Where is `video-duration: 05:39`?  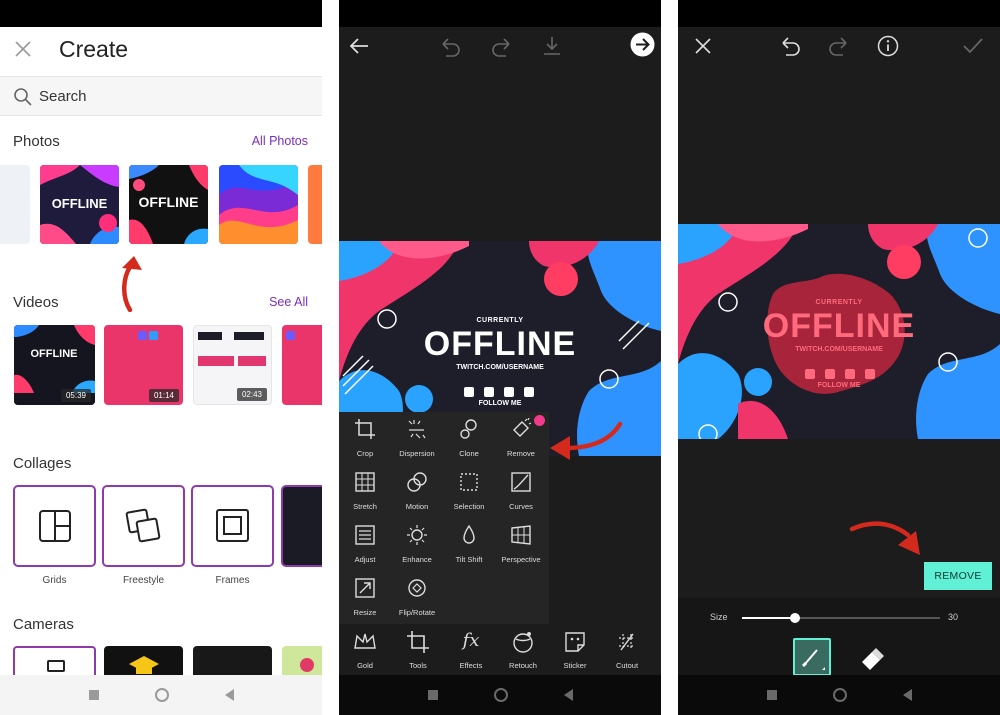 video-duration: 05:39 is located at coordinates (75, 395).